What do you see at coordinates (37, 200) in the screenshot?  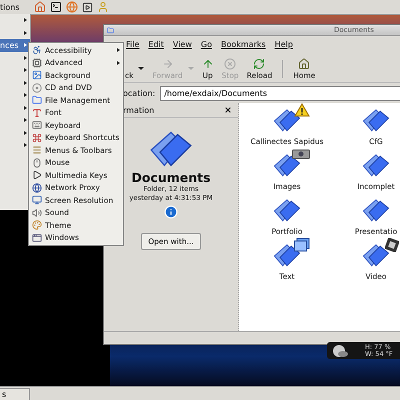 I see `monitor-icon` at bounding box center [37, 200].